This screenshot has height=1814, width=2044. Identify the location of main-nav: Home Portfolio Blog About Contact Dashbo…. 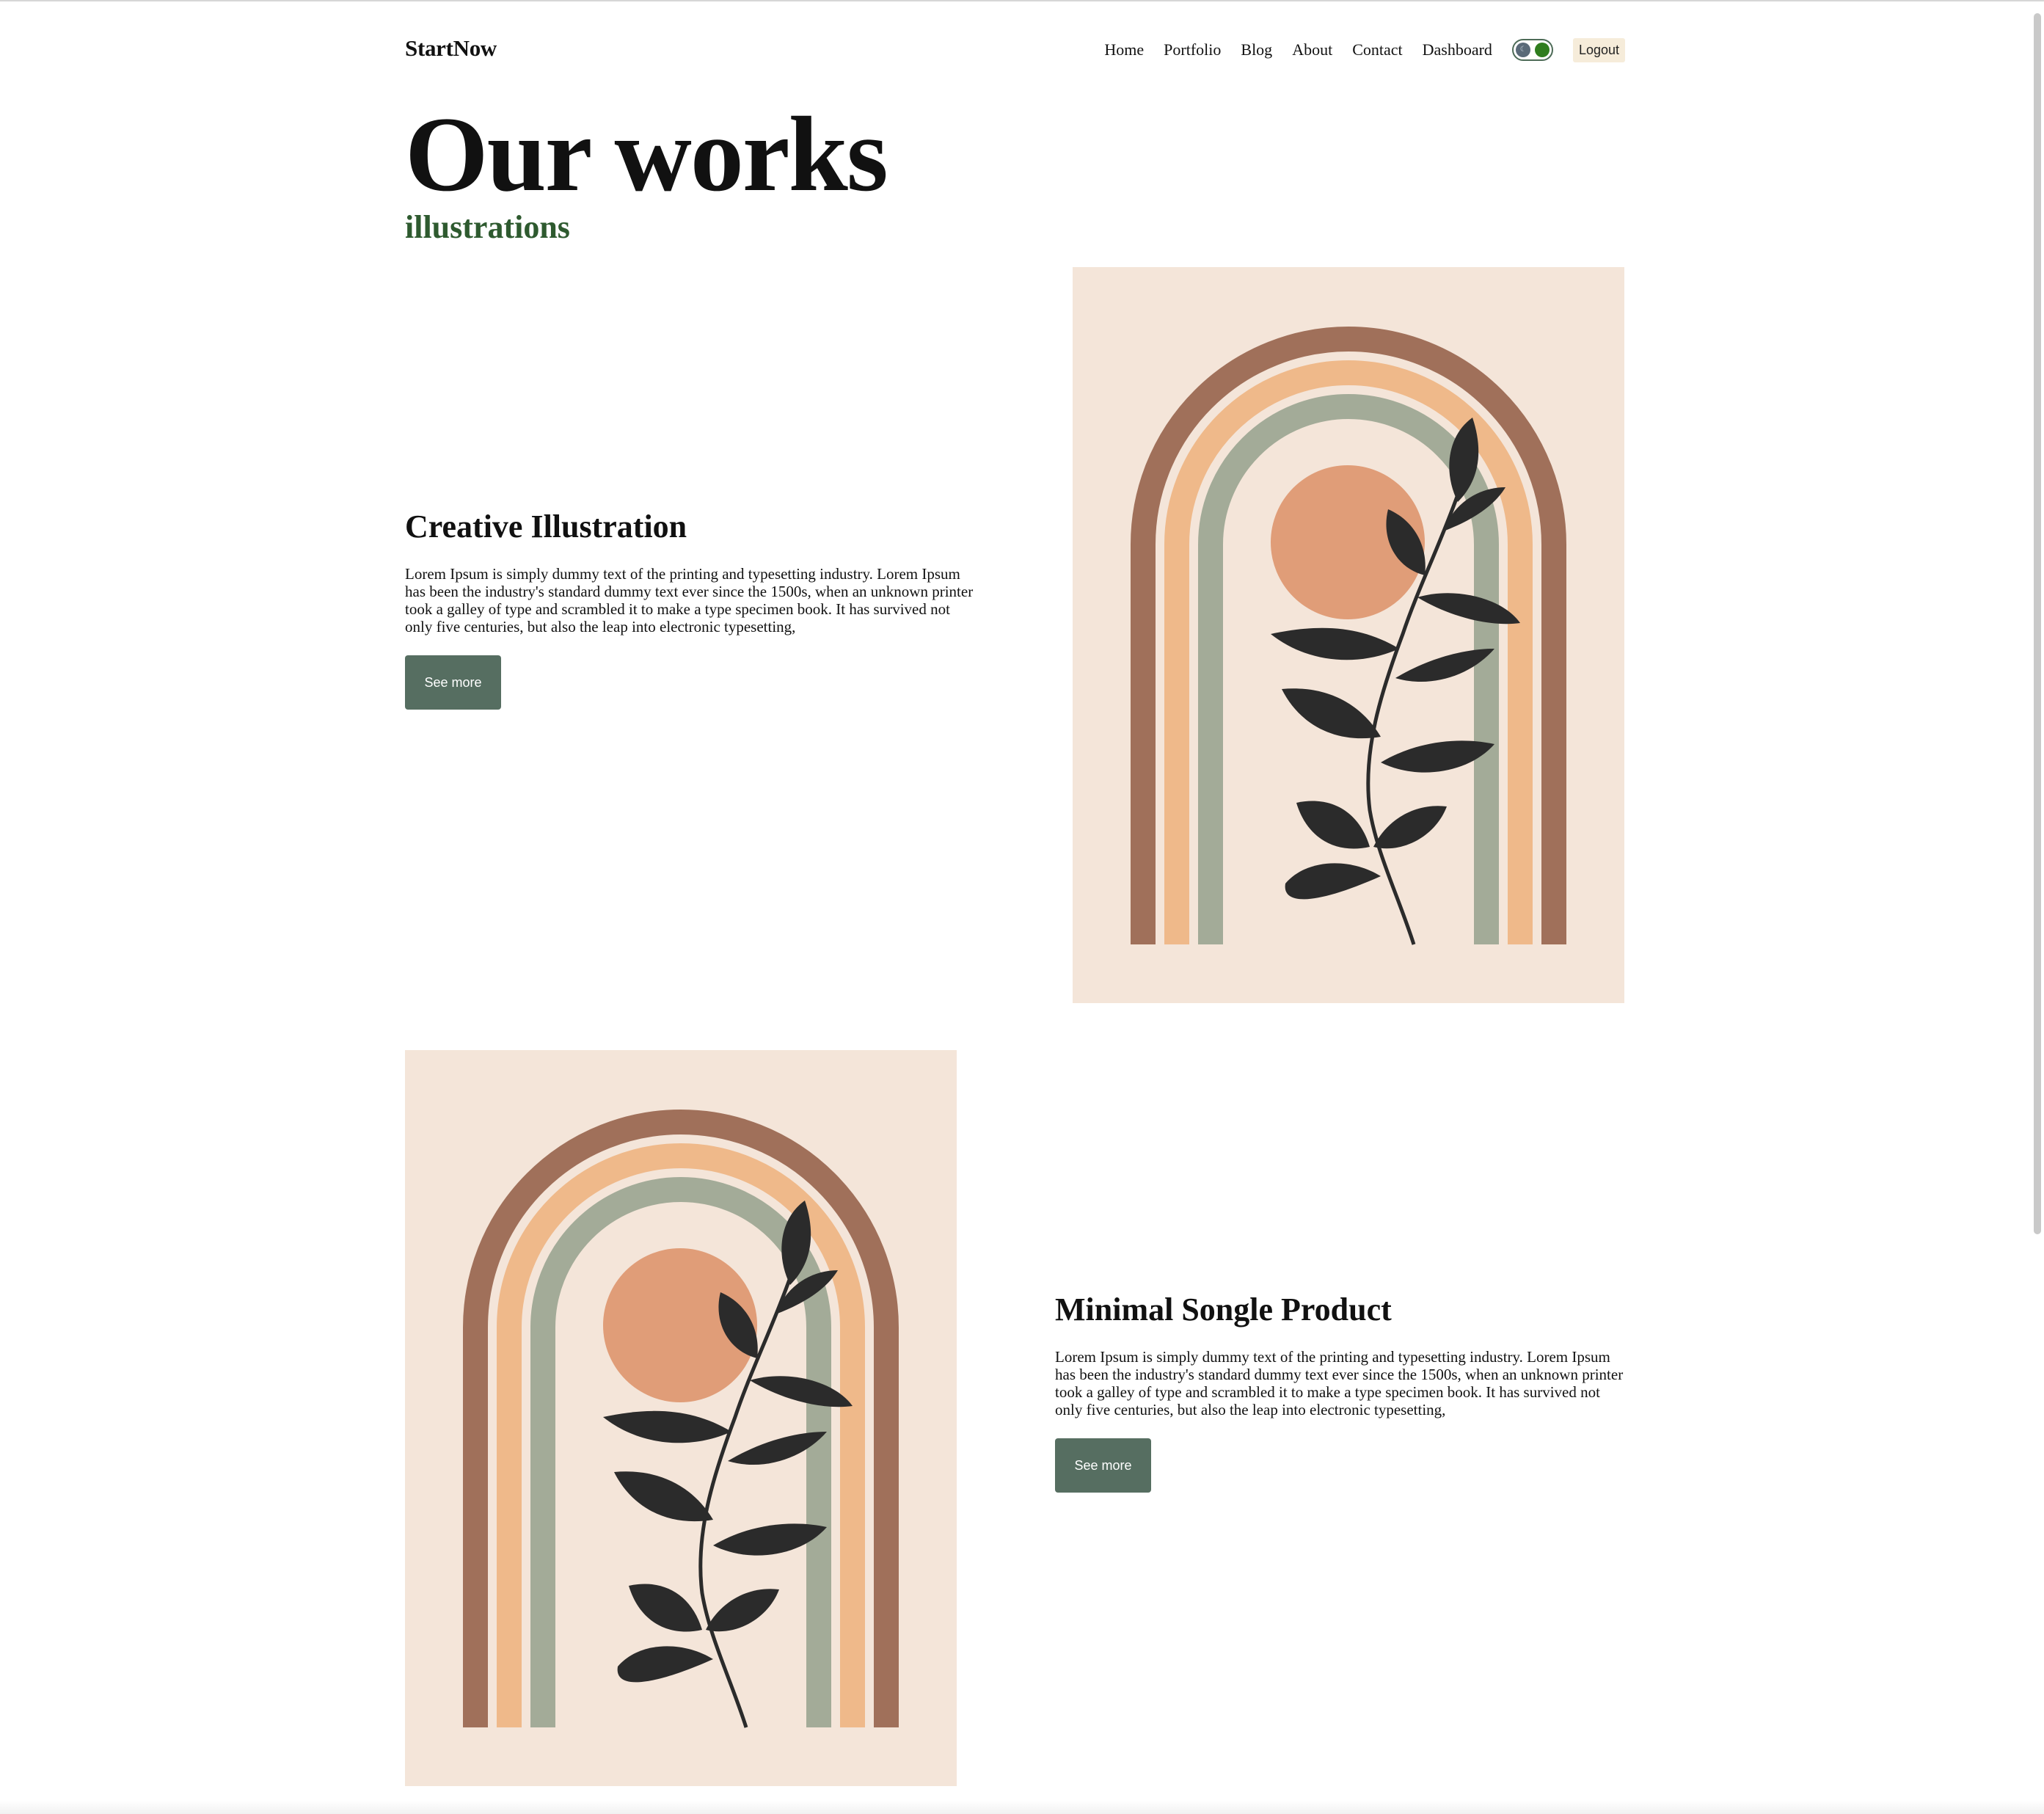
(1364, 50).